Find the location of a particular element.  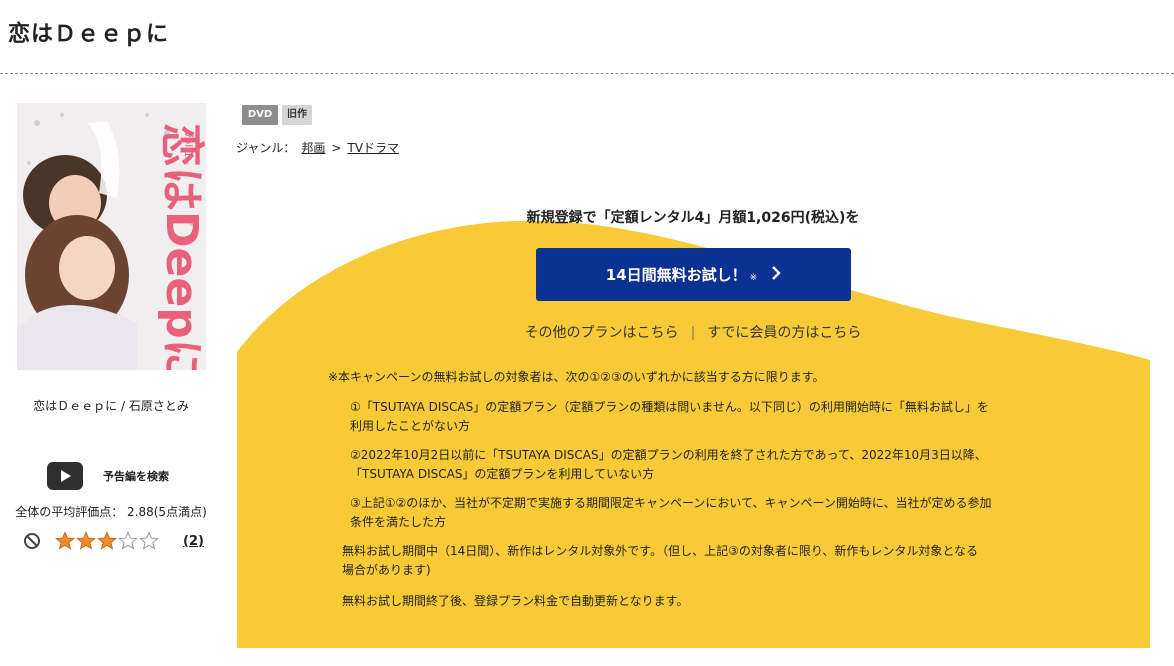

genre-link-1: 邦画 is located at coordinates (313, 147).